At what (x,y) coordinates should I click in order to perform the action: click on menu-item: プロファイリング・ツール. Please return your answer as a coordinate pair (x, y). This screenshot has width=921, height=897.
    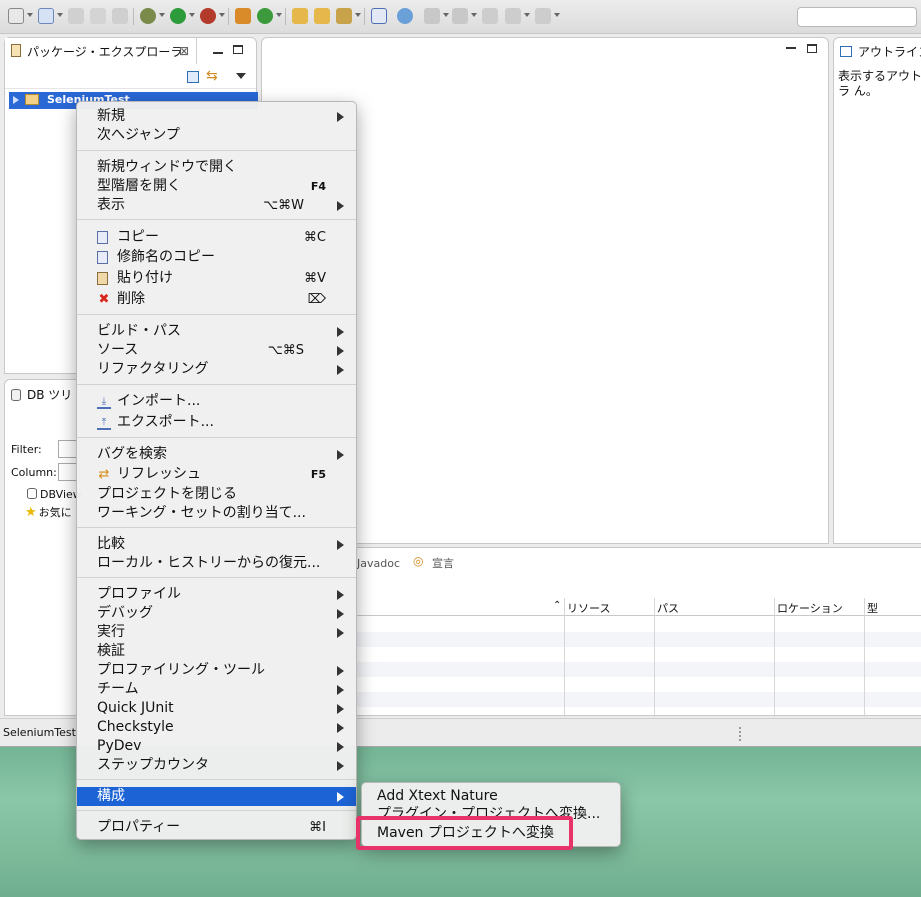
    Looking at the image, I should click on (216, 670).